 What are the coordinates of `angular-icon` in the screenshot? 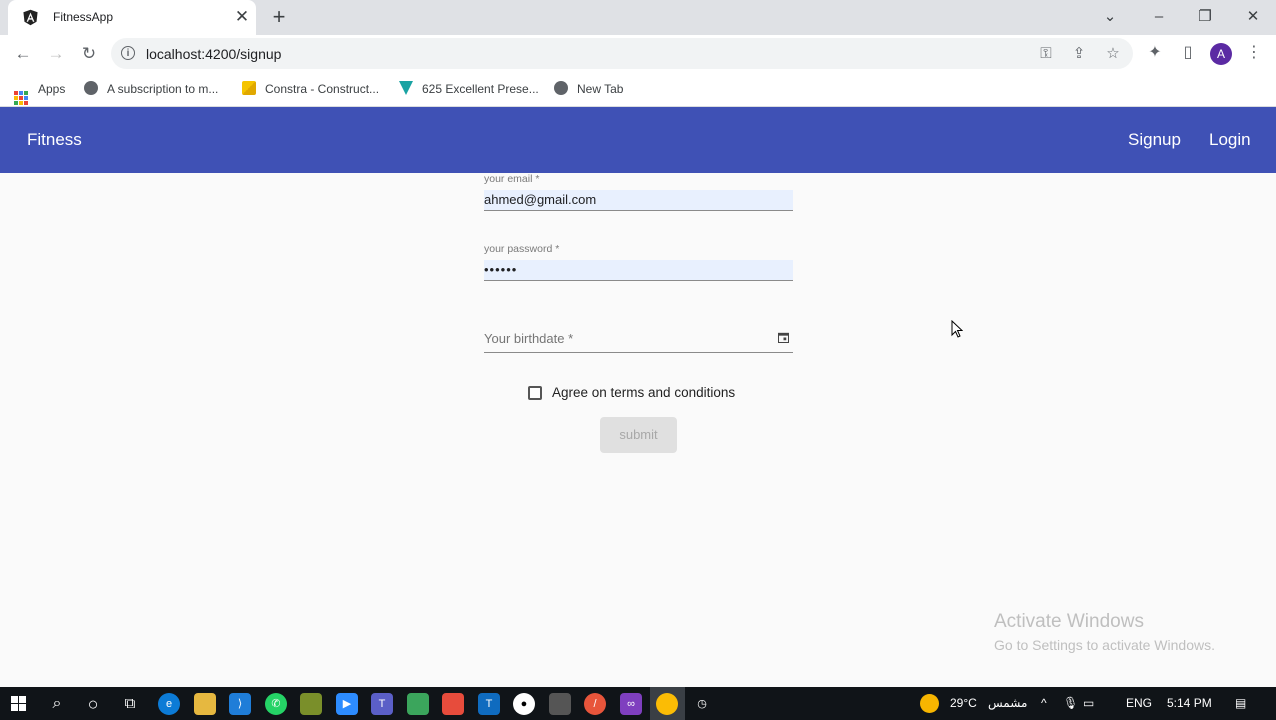 It's located at (30, 17).